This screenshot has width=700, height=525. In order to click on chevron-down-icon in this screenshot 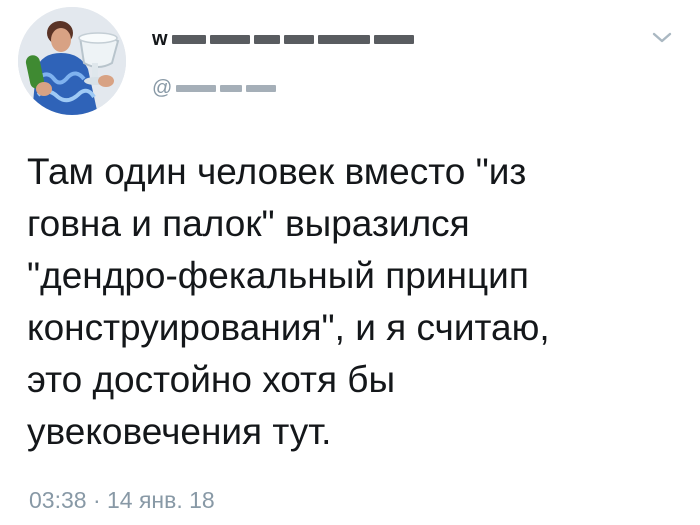, I will do `click(662, 38)`.